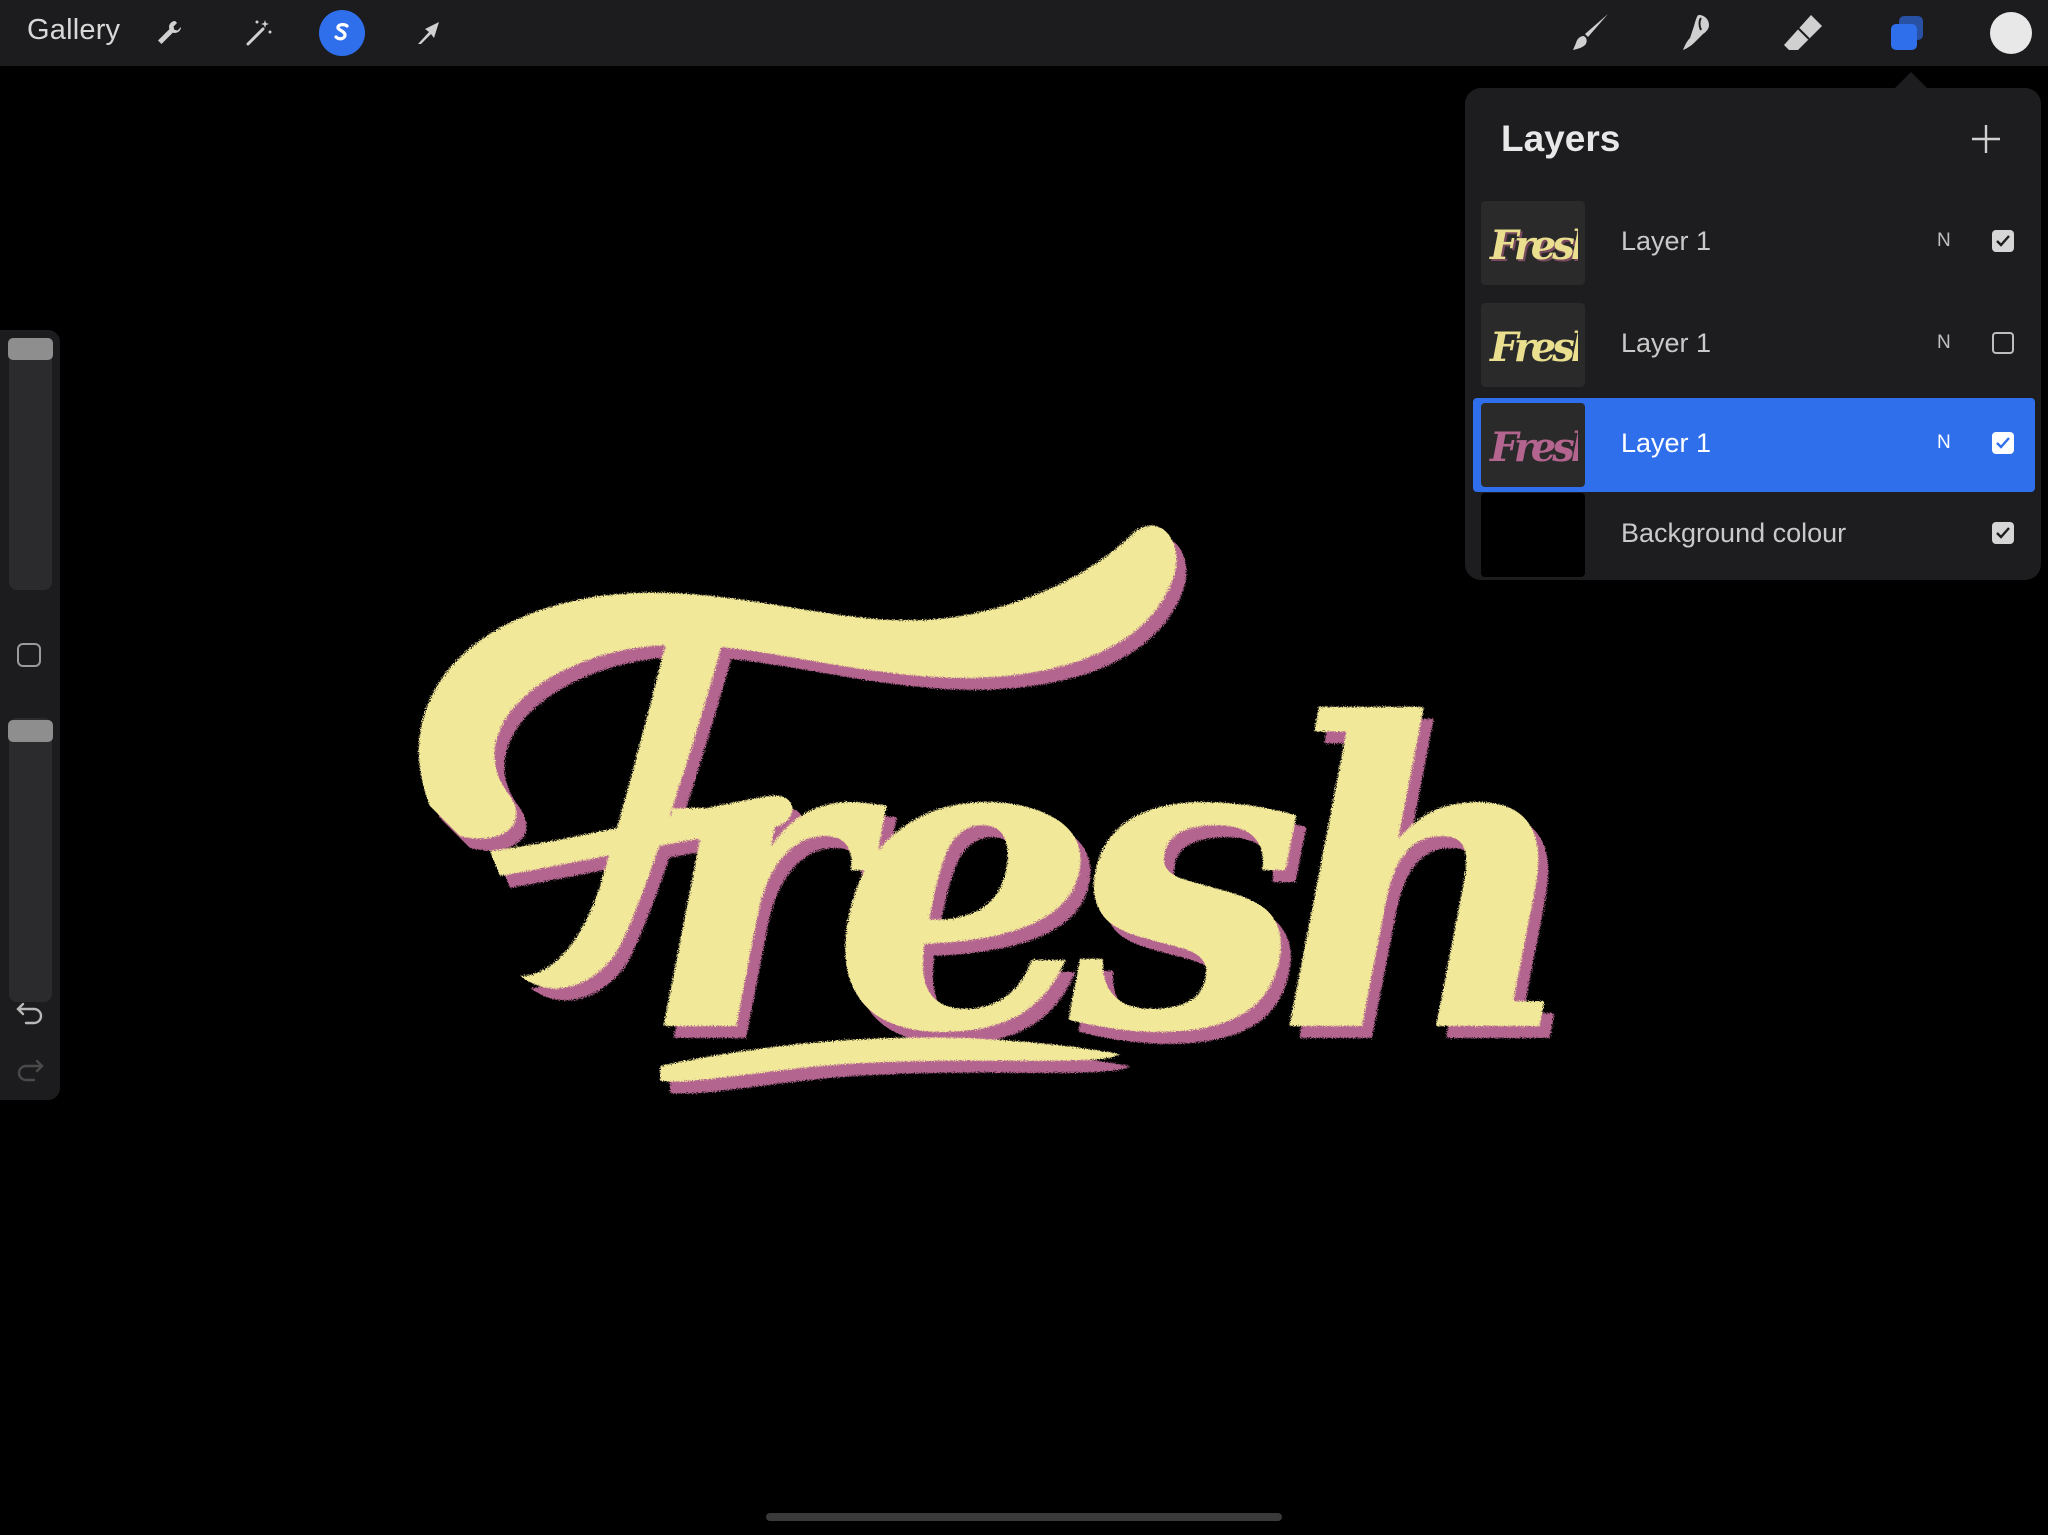 This screenshot has height=1535, width=2048. Describe the element at coordinates (1024, 33) in the screenshot. I see `top-toolbar: Gallery` at that location.